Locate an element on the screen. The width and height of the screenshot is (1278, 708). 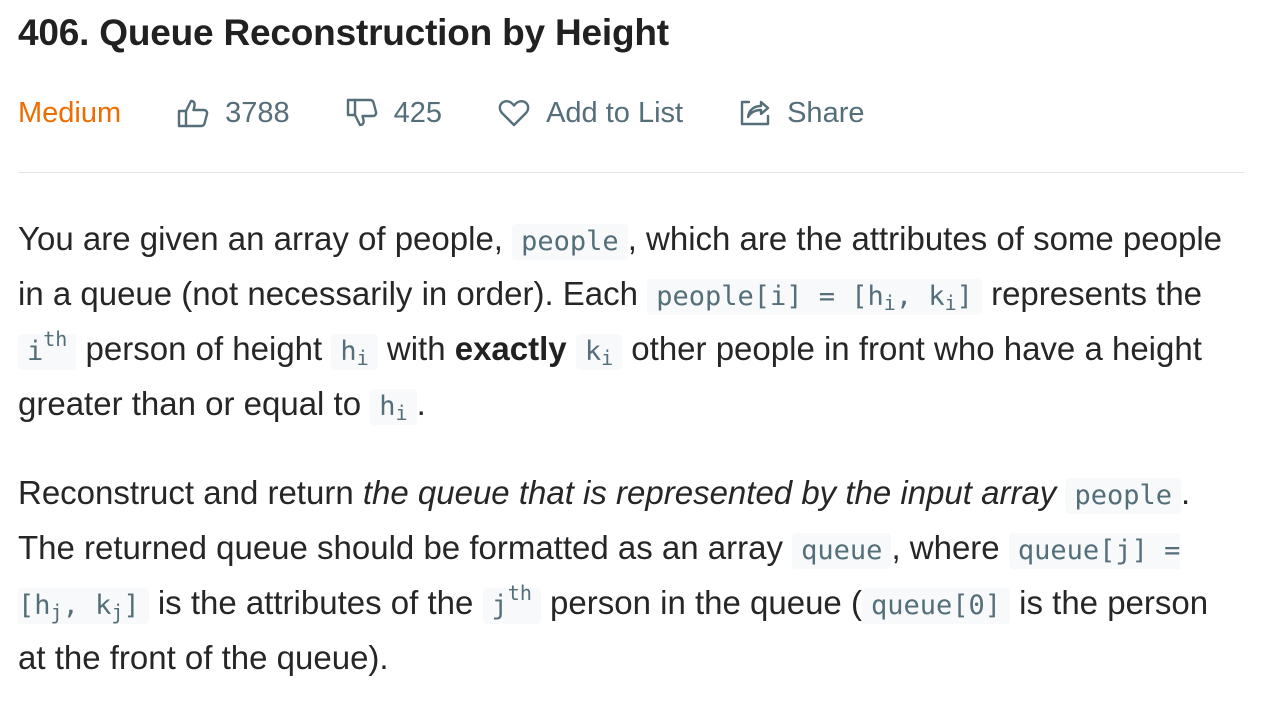
problem-title: 406. Queue Reconstruction by Height is located at coordinates (343, 32).